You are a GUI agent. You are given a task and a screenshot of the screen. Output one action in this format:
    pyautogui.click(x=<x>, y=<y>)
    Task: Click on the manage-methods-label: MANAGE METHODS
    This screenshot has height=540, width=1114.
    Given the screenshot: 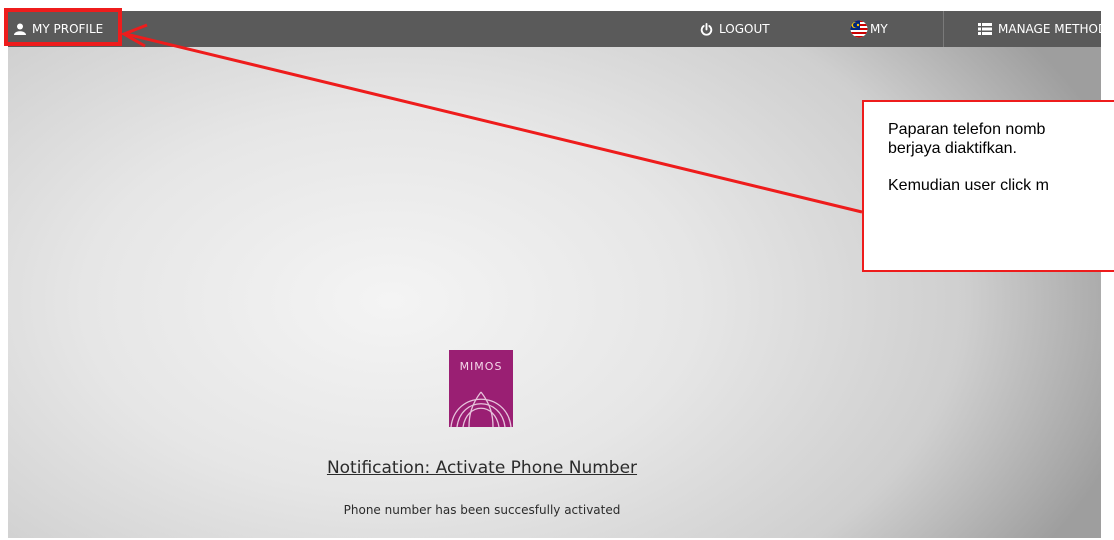 What is the action you would take?
    pyautogui.click(x=1049, y=29)
    